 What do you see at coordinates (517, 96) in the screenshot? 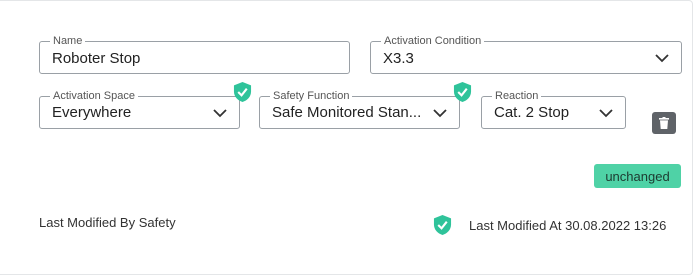
I see `reaction-label: Reaction` at bounding box center [517, 96].